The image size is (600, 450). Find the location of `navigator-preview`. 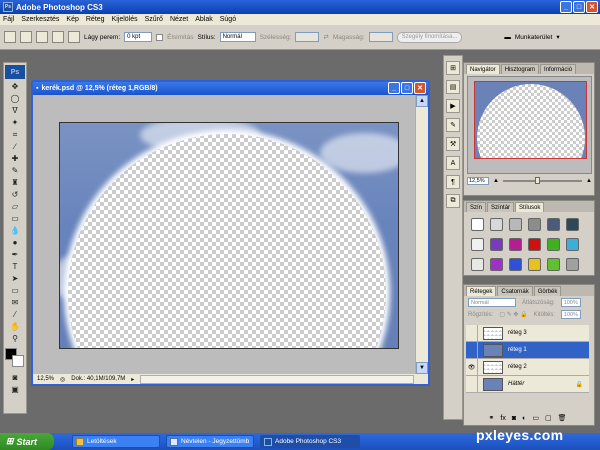

navigator-preview is located at coordinates (529, 125).